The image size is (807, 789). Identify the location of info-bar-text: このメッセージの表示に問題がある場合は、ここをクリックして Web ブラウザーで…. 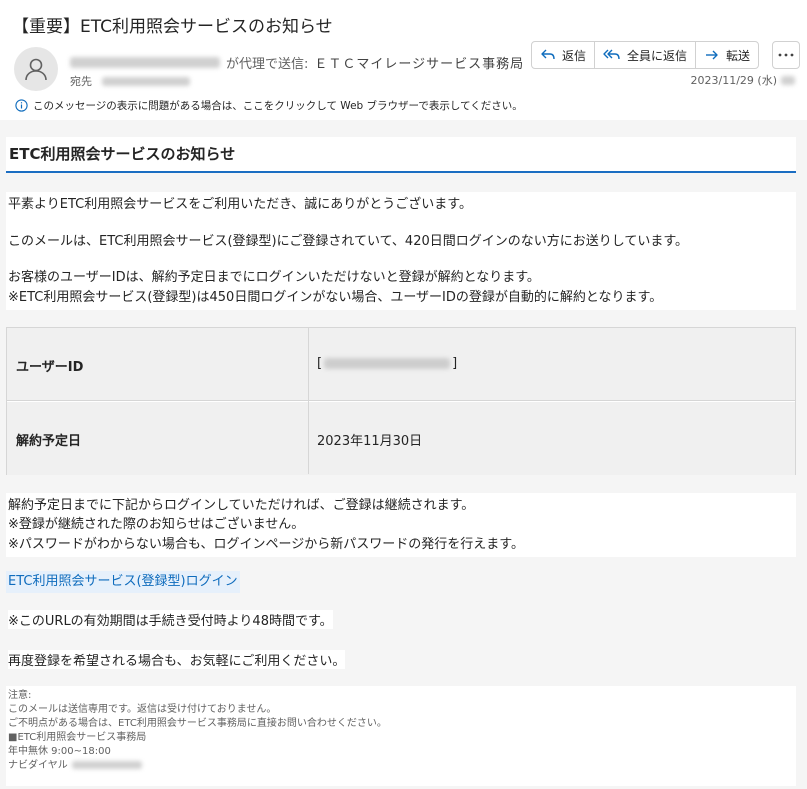
(278, 106).